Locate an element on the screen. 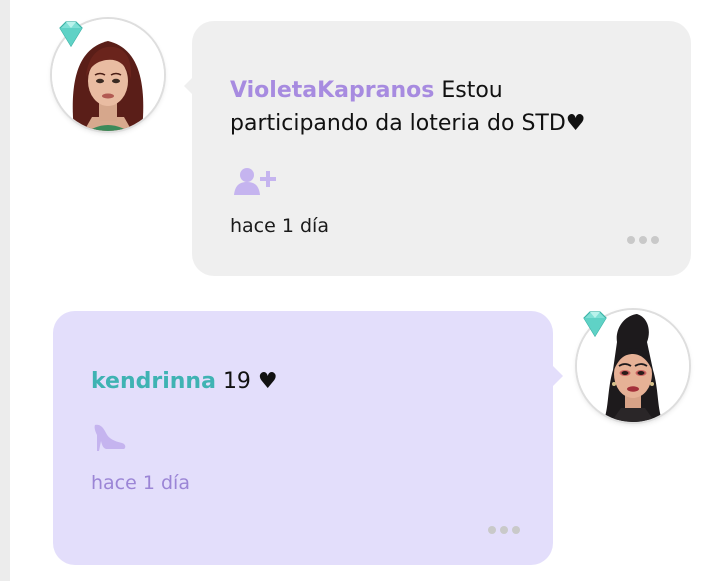 This screenshot has width=720, height=581. username-link: VioletaKapranos is located at coordinates (332, 90).